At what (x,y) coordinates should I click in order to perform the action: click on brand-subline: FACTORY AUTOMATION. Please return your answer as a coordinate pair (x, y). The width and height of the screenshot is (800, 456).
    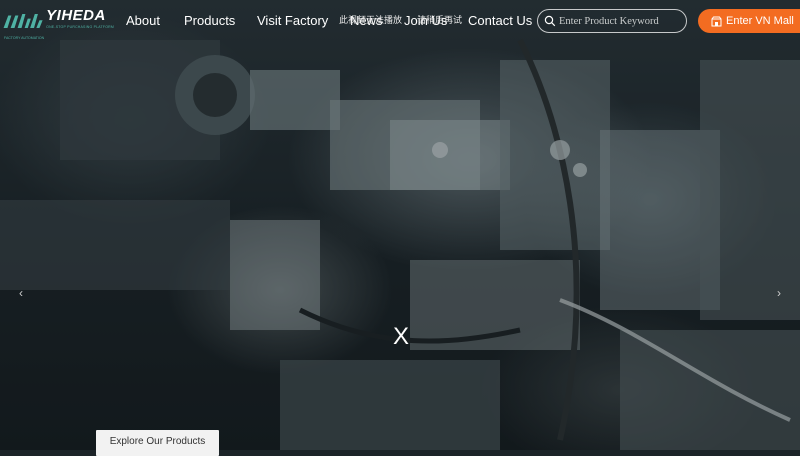
    Looking at the image, I should click on (24, 38).